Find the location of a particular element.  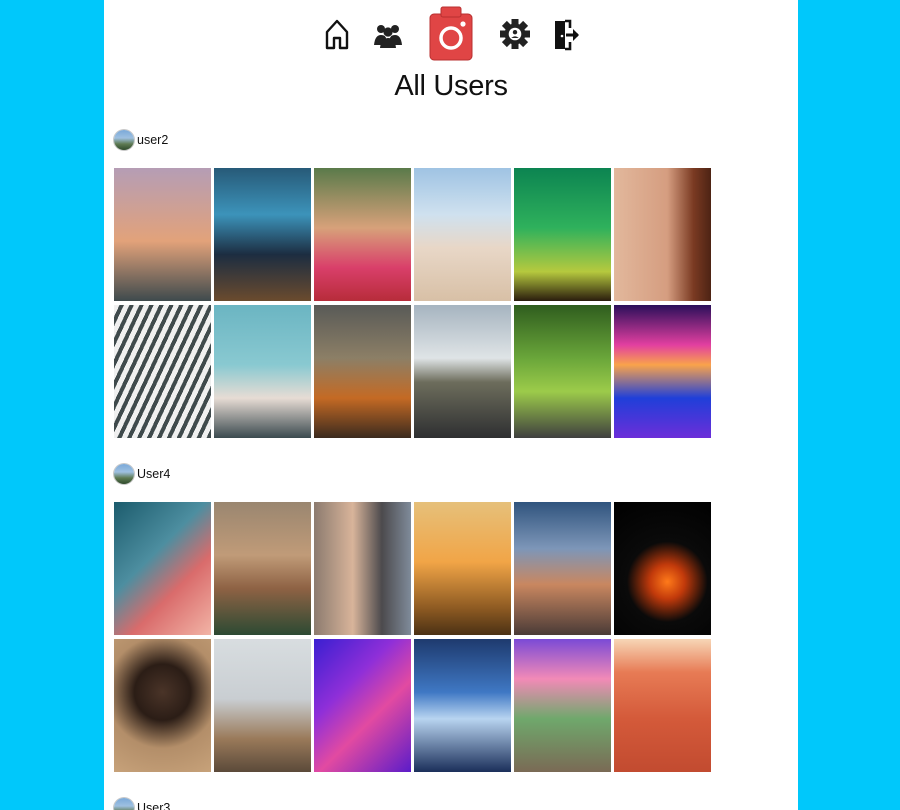

user-header: User4 is located at coordinates (142, 474).